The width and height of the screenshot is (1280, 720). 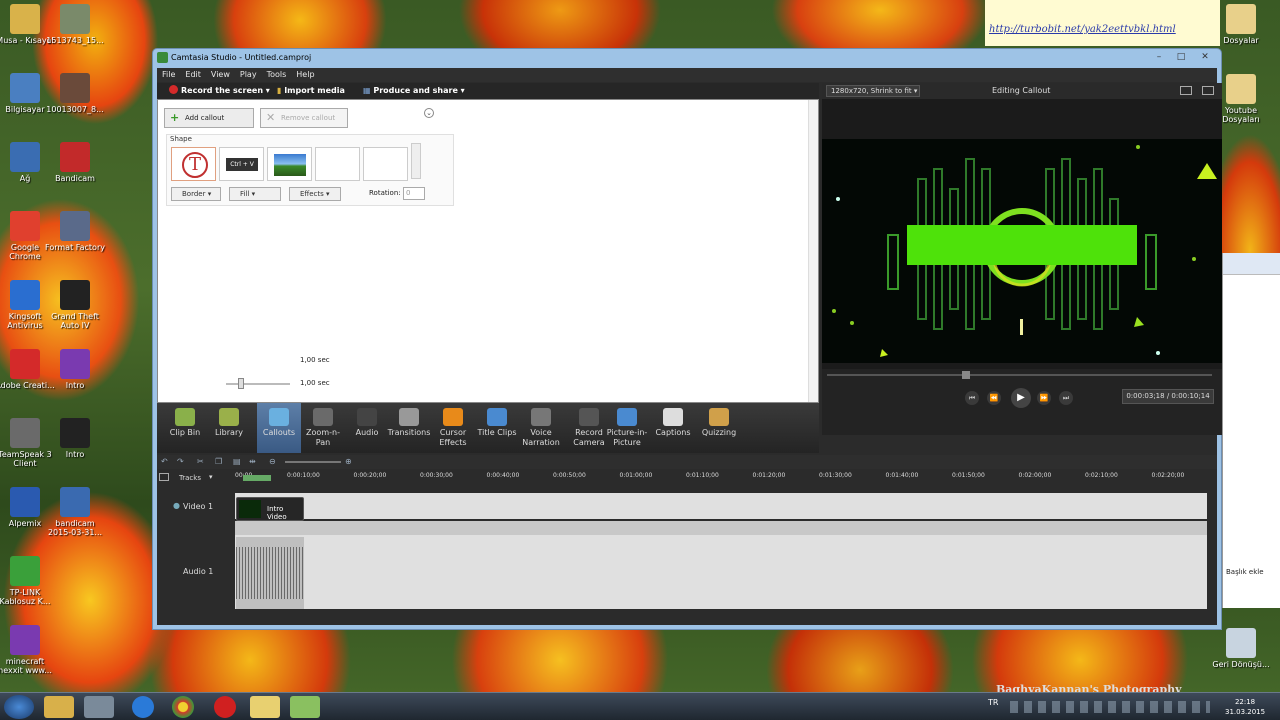 I want to click on title-bar: Camtasia Studio - Untitled.camproj – □ ✕, so click(x=687, y=58).